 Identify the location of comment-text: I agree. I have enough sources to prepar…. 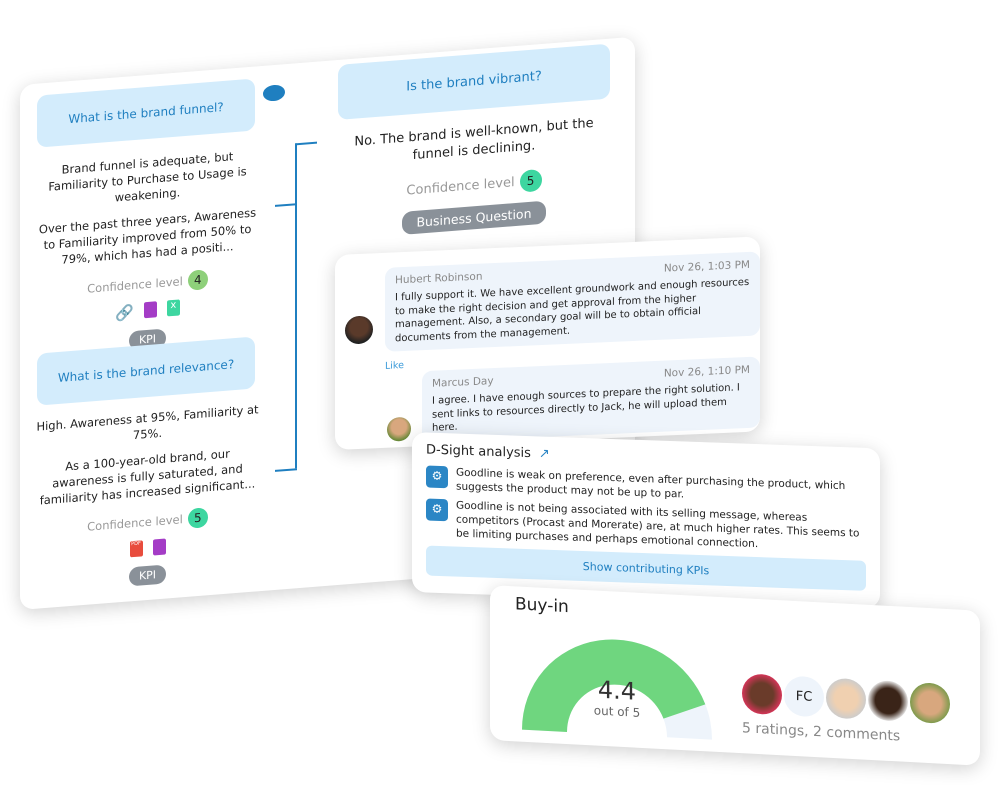
(586, 408).